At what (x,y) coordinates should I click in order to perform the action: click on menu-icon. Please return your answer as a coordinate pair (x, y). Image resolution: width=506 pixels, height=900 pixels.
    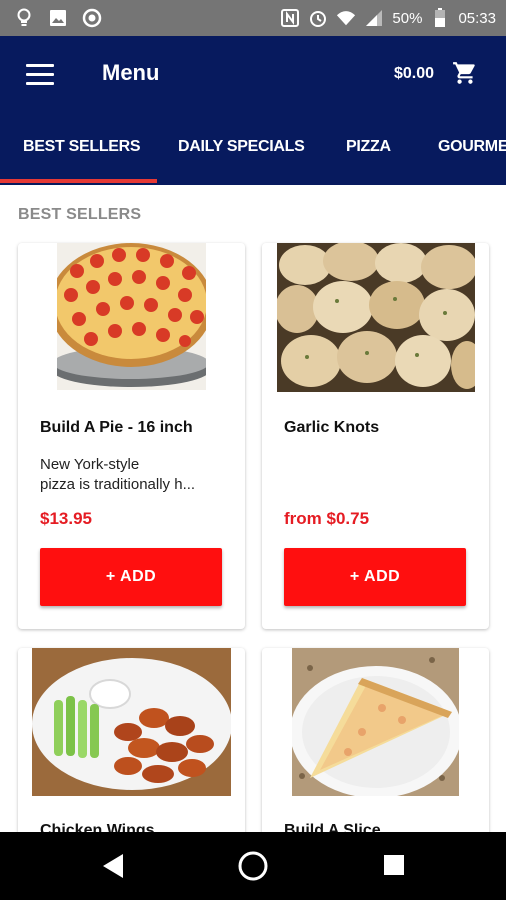
    Looking at the image, I should click on (40, 75).